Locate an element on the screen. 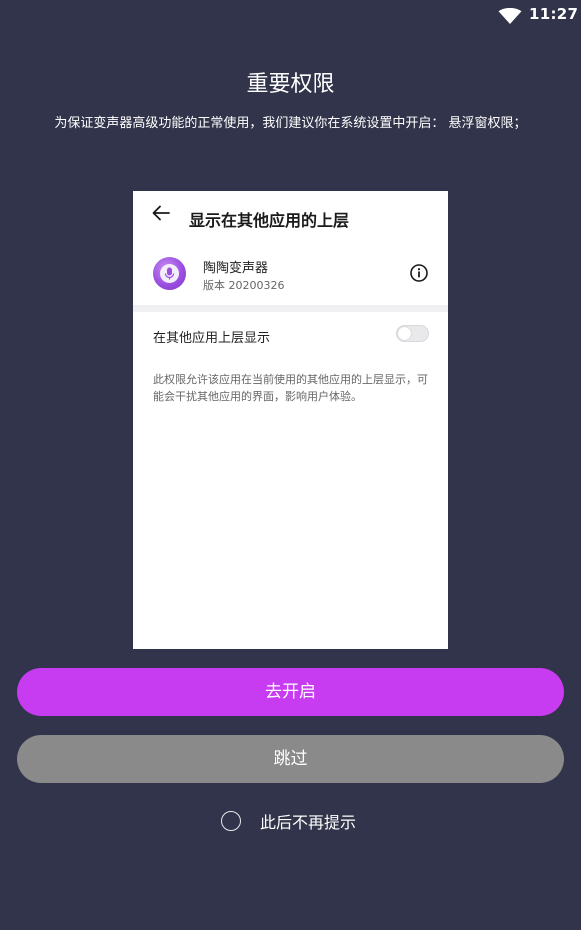  dialog-subtitle: 为保证变声器高级功能的正常使用，我们建议你在系统设置中开启： 悬浮窗权限； is located at coordinates (290, 123).